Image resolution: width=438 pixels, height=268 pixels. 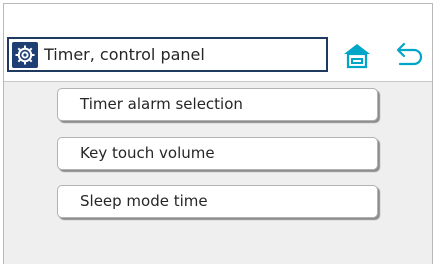 What do you see at coordinates (217, 153) in the screenshot?
I see `key-touch-volume-button: Key touch volume` at bounding box center [217, 153].